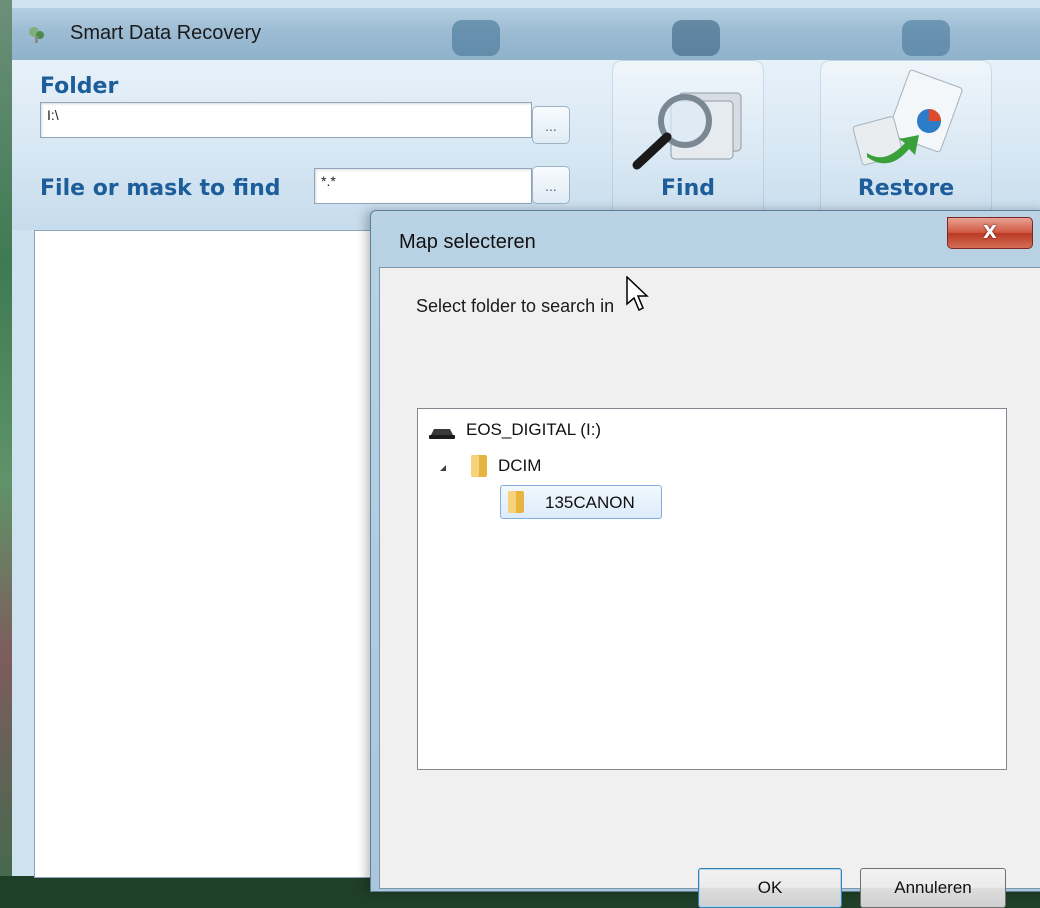 Image resolution: width=1040 pixels, height=908 pixels. Describe the element at coordinates (688, 188) in the screenshot. I see `find-label: Find` at that location.